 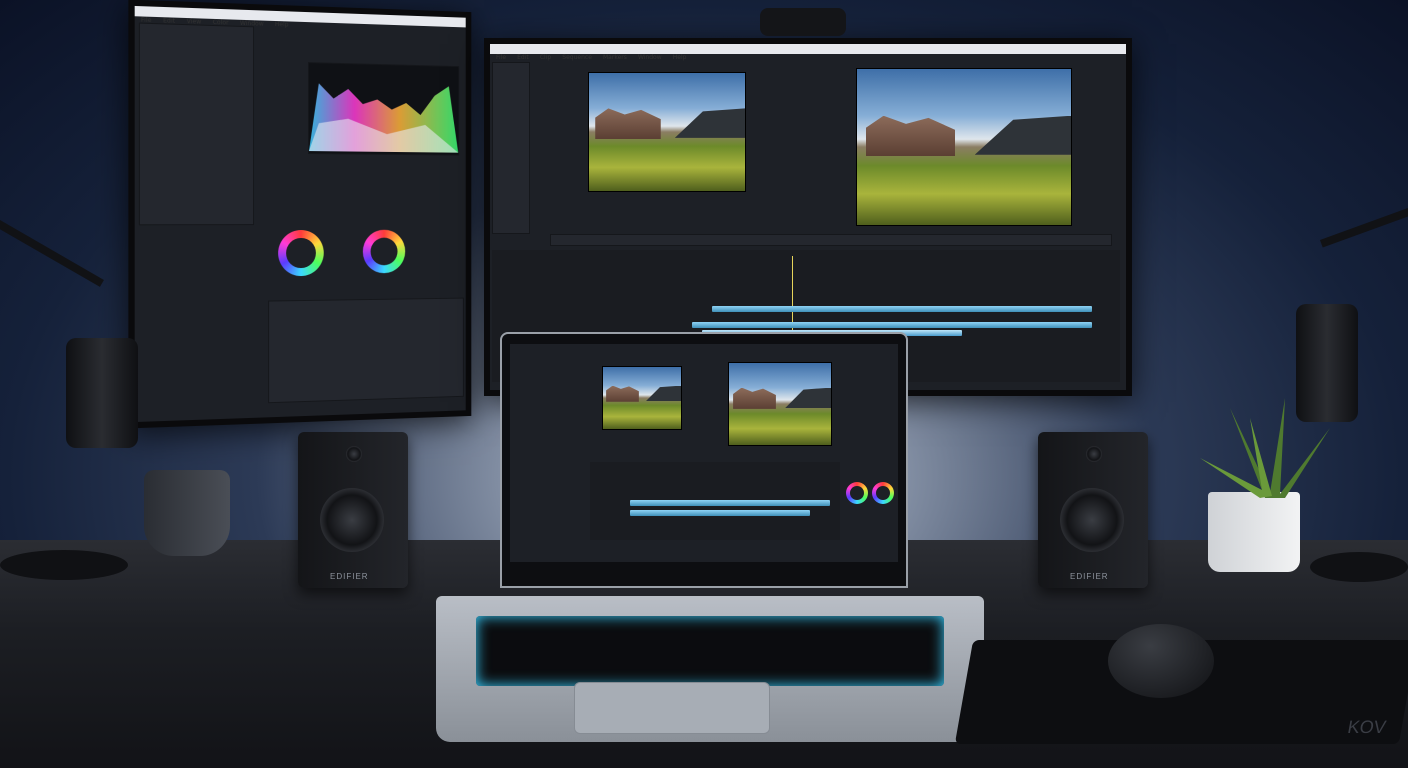 What do you see at coordinates (1364, 223) in the screenshot?
I see `right-mic-arm` at bounding box center [1364, 223].